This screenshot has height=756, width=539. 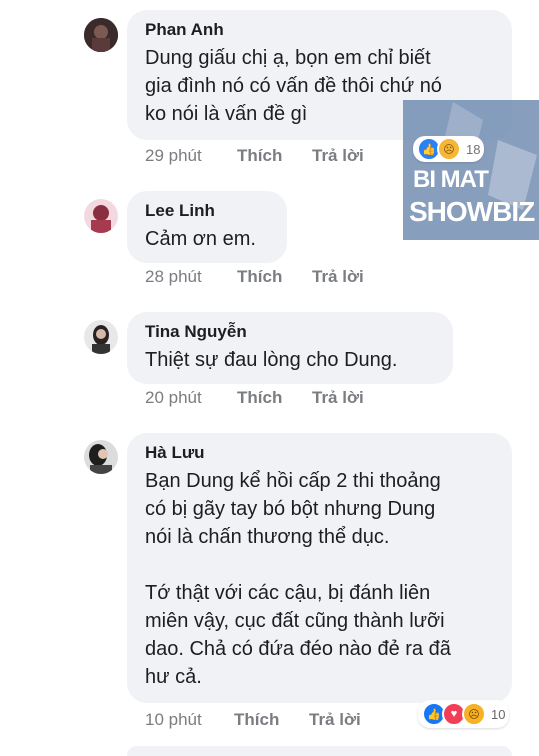 I want to click on comment-time: 29 phút, so click(x=191, y=156).